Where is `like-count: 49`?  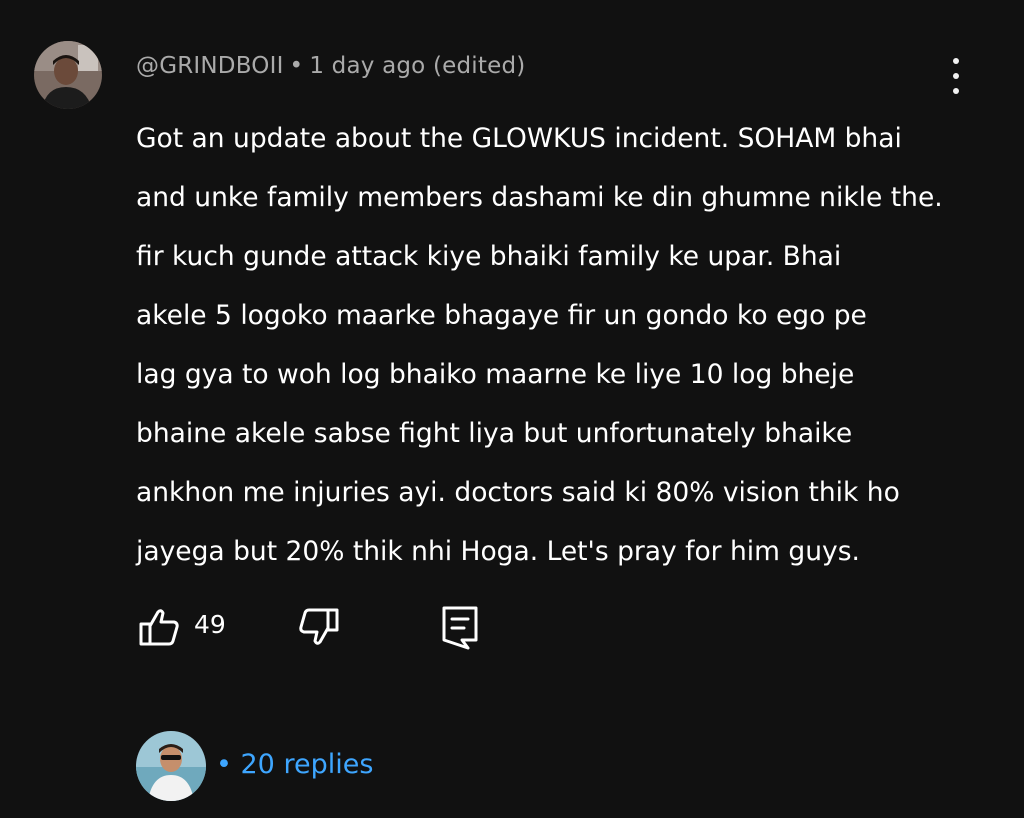
like-count: 49 is located at coordinates (210, 624).